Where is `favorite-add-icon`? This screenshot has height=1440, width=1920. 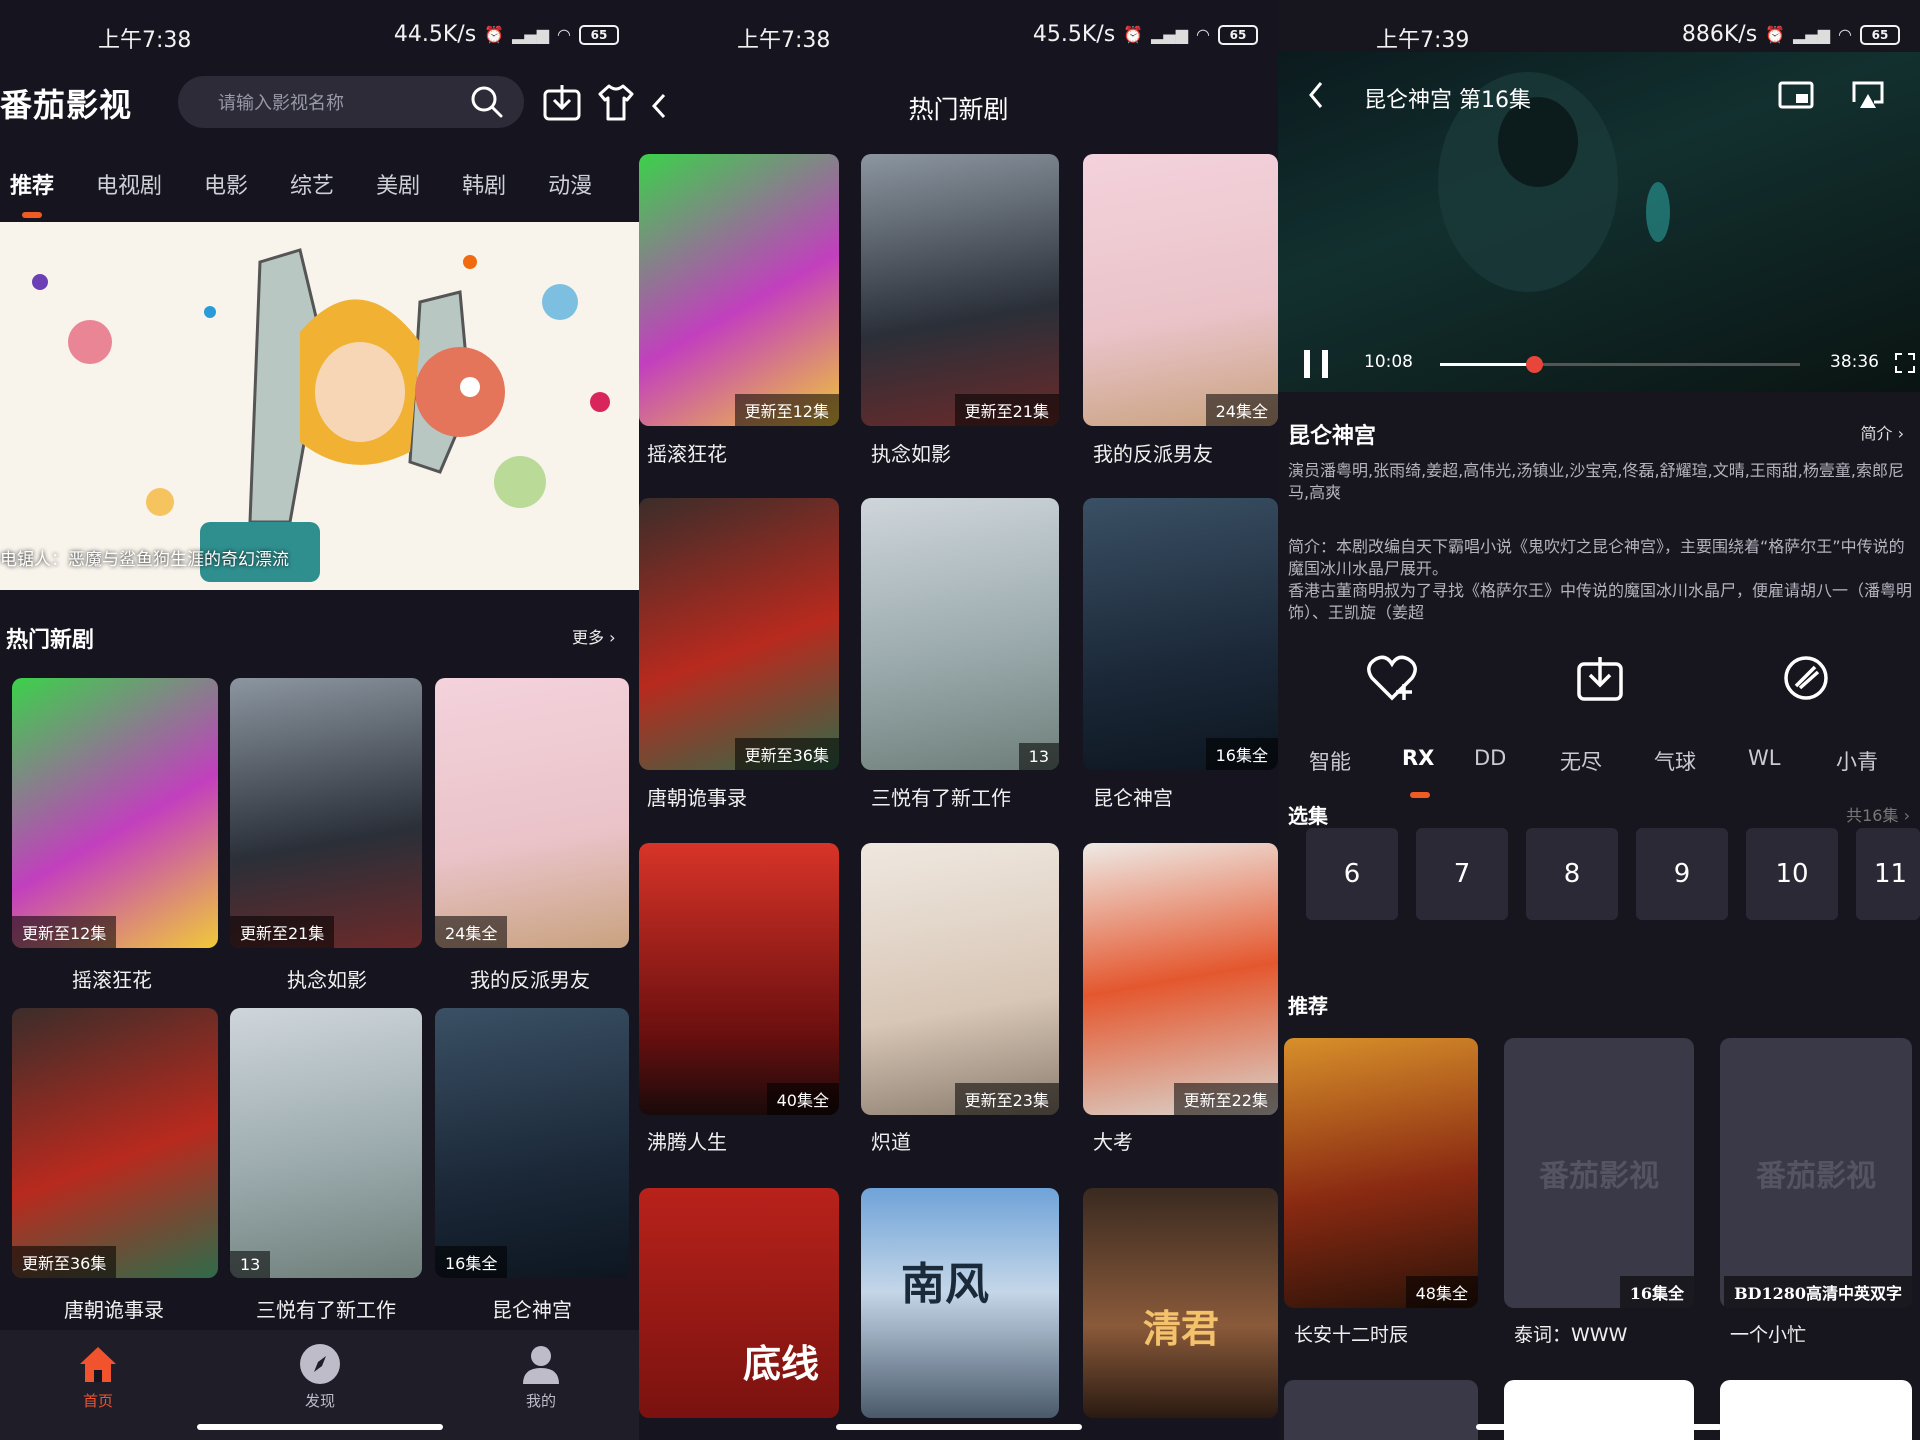 favorite-add-icon is located at coordinates (1392, 678).